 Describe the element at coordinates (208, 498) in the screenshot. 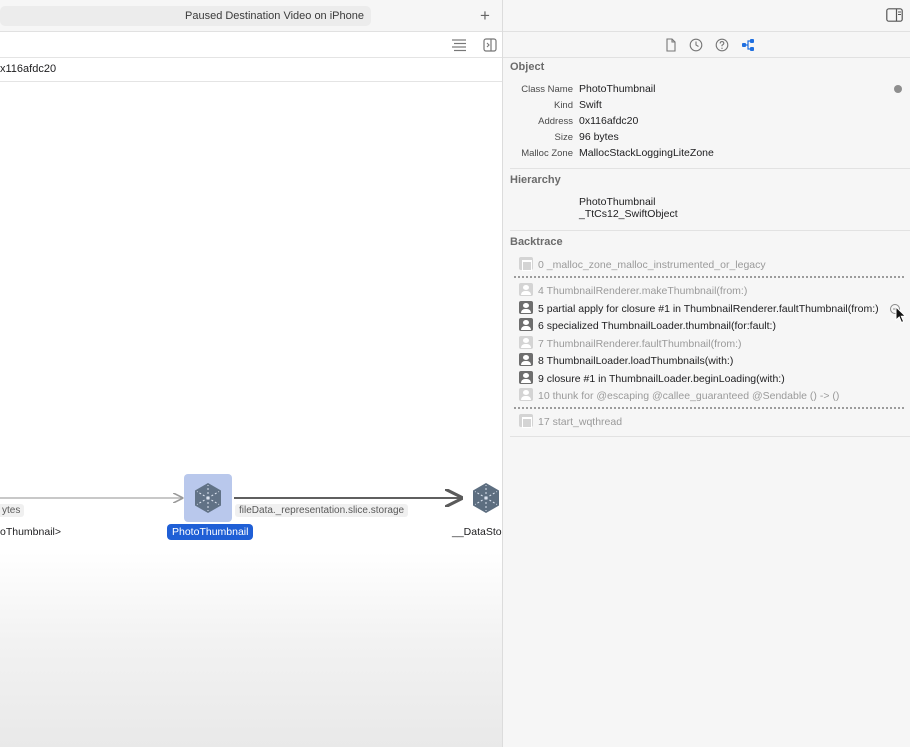

I see `selected-node` at that location.